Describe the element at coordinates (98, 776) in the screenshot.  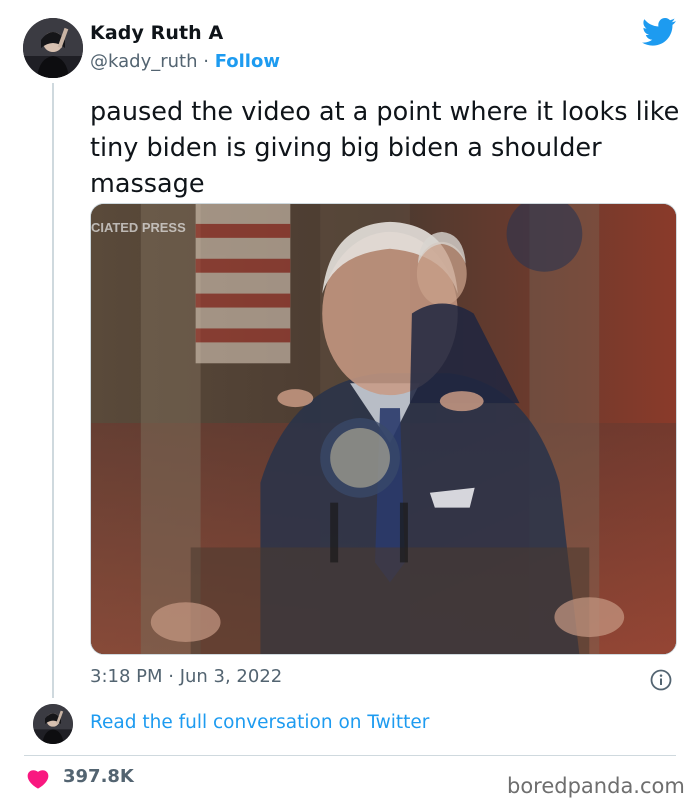
I see `like-count: 397.8K` at that location.